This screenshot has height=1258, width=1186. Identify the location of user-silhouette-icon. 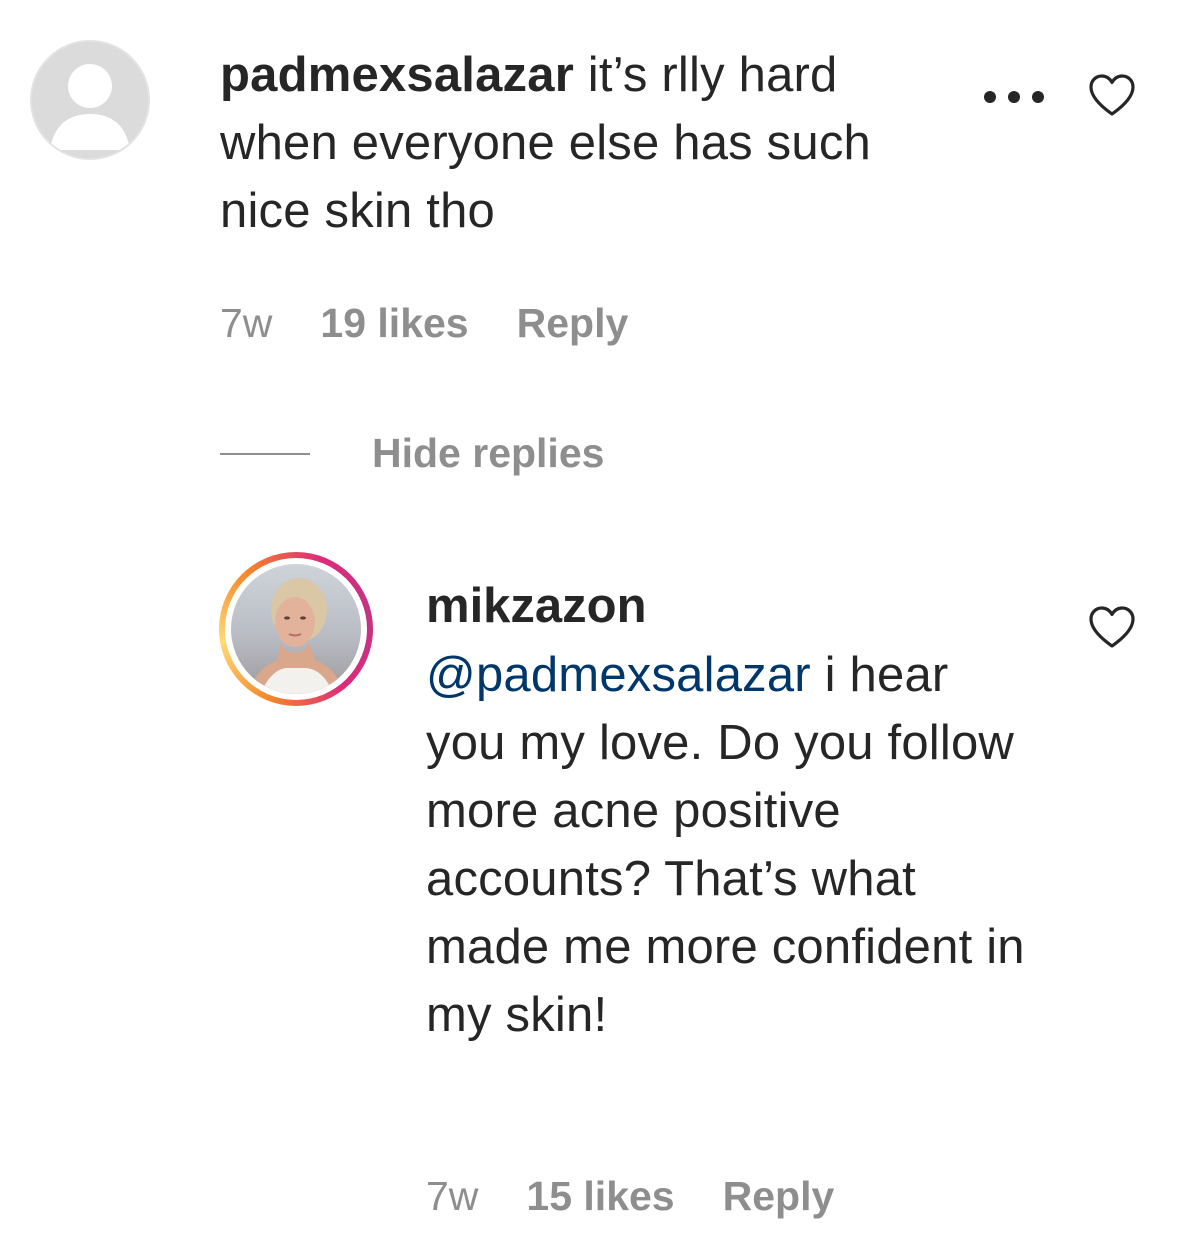
(90, 100).